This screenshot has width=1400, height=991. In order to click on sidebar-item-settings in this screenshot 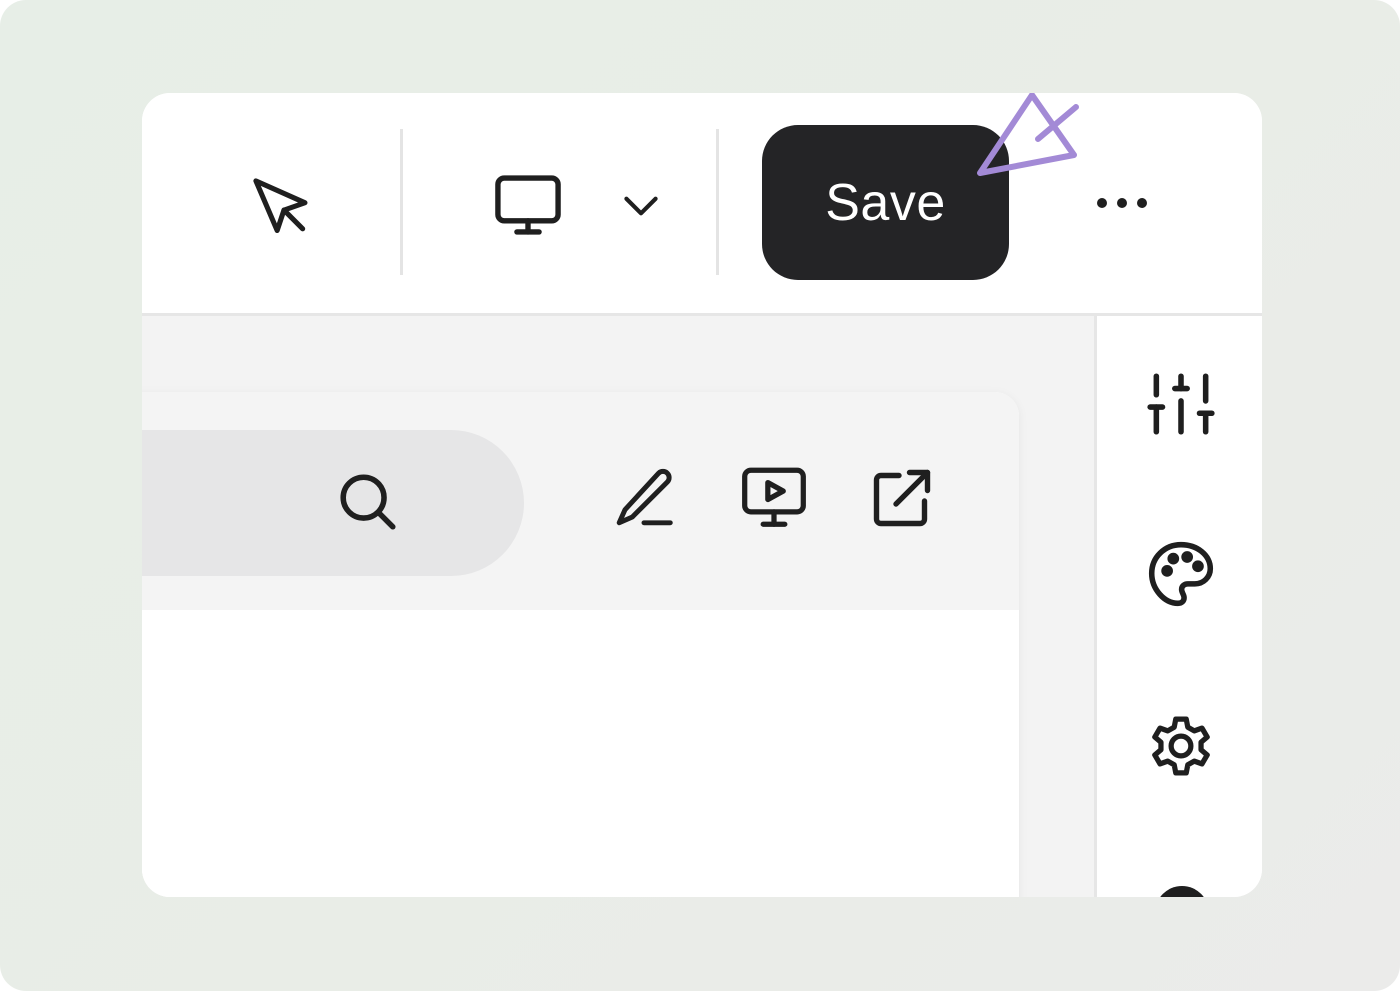, I will do `click(1181, 746)`.